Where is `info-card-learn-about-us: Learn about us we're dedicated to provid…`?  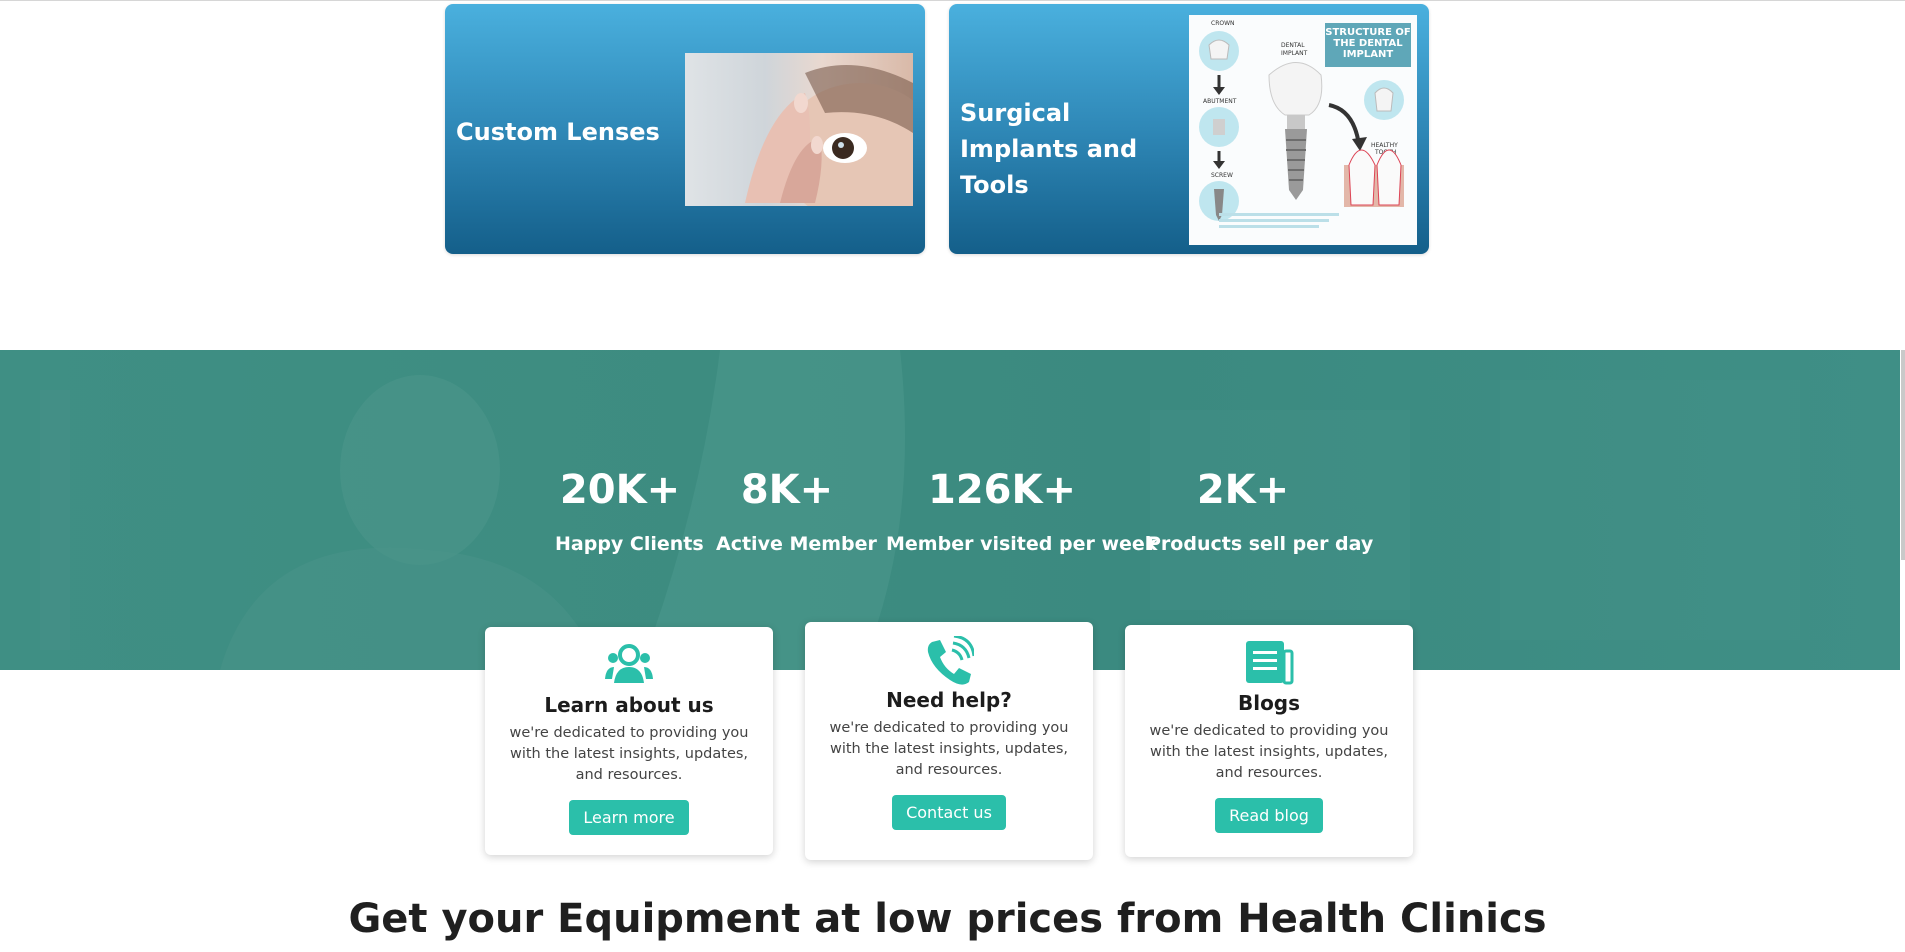
info-card-learn-about-us: Learn about us we're dedicated to provid… is located at coordinates (629, 741).